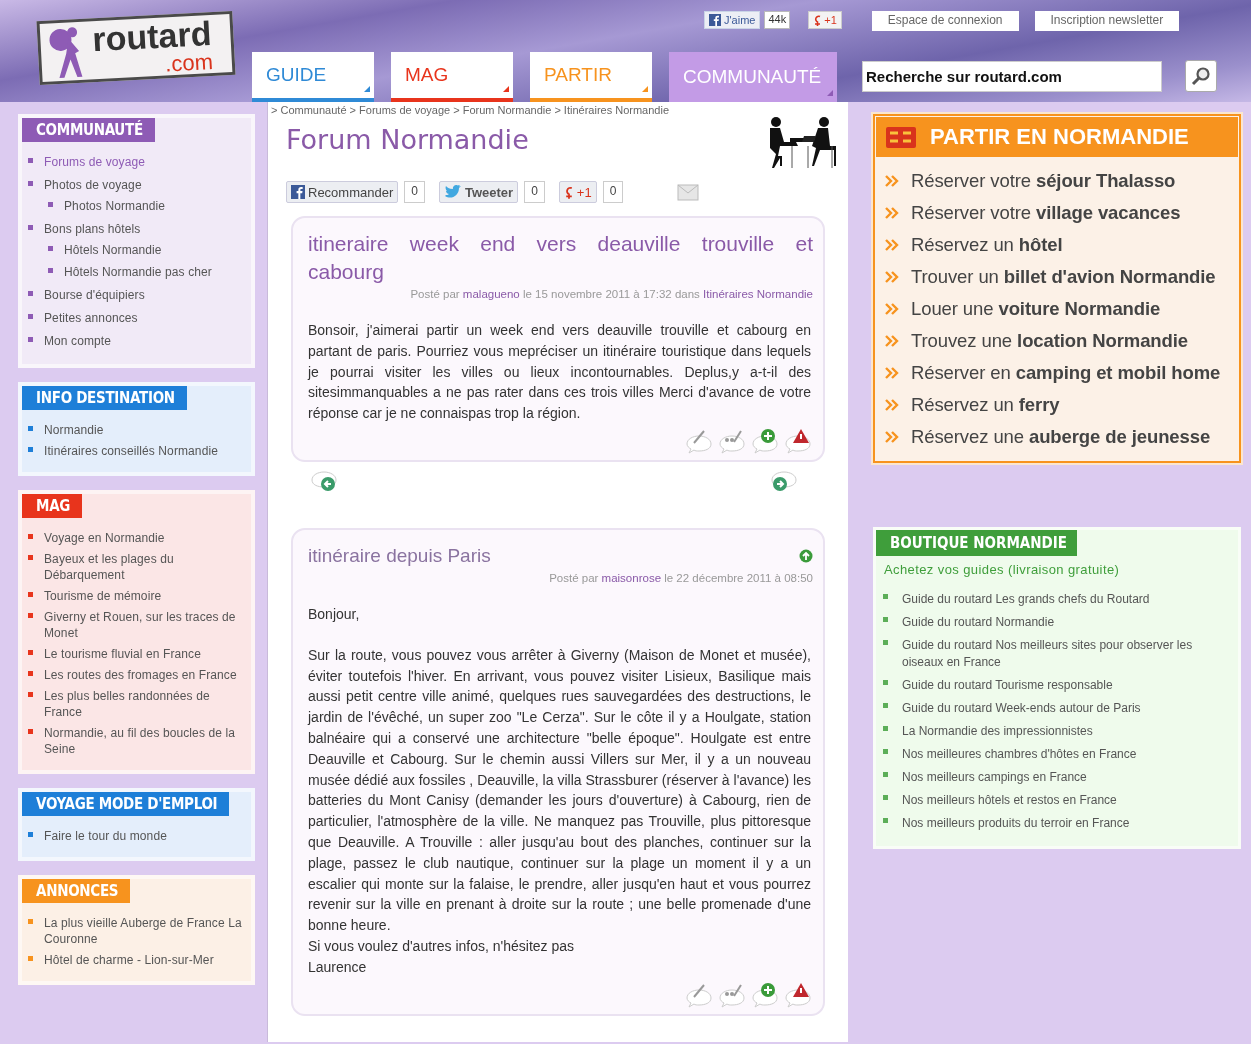 Image resolution: width=1251 pixels, height=1044 pixels. Describe the element at coordinates (144, 596) in the screenshot. I see `sidebar-link: Tourisme de mémoire` at that location.